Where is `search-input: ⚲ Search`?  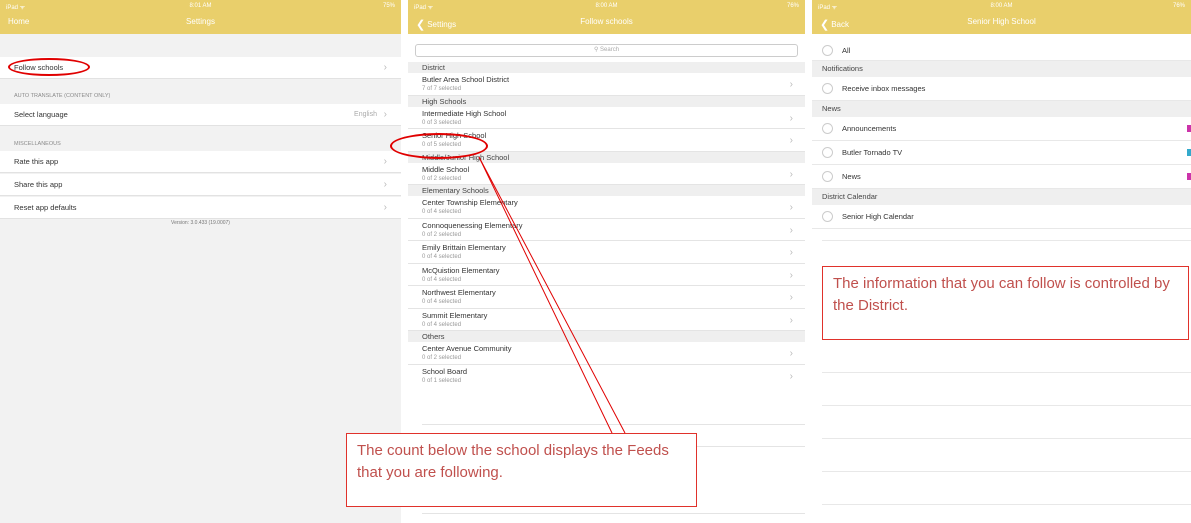
search-input: ⚲ Search is located at coordinates (606, 50).